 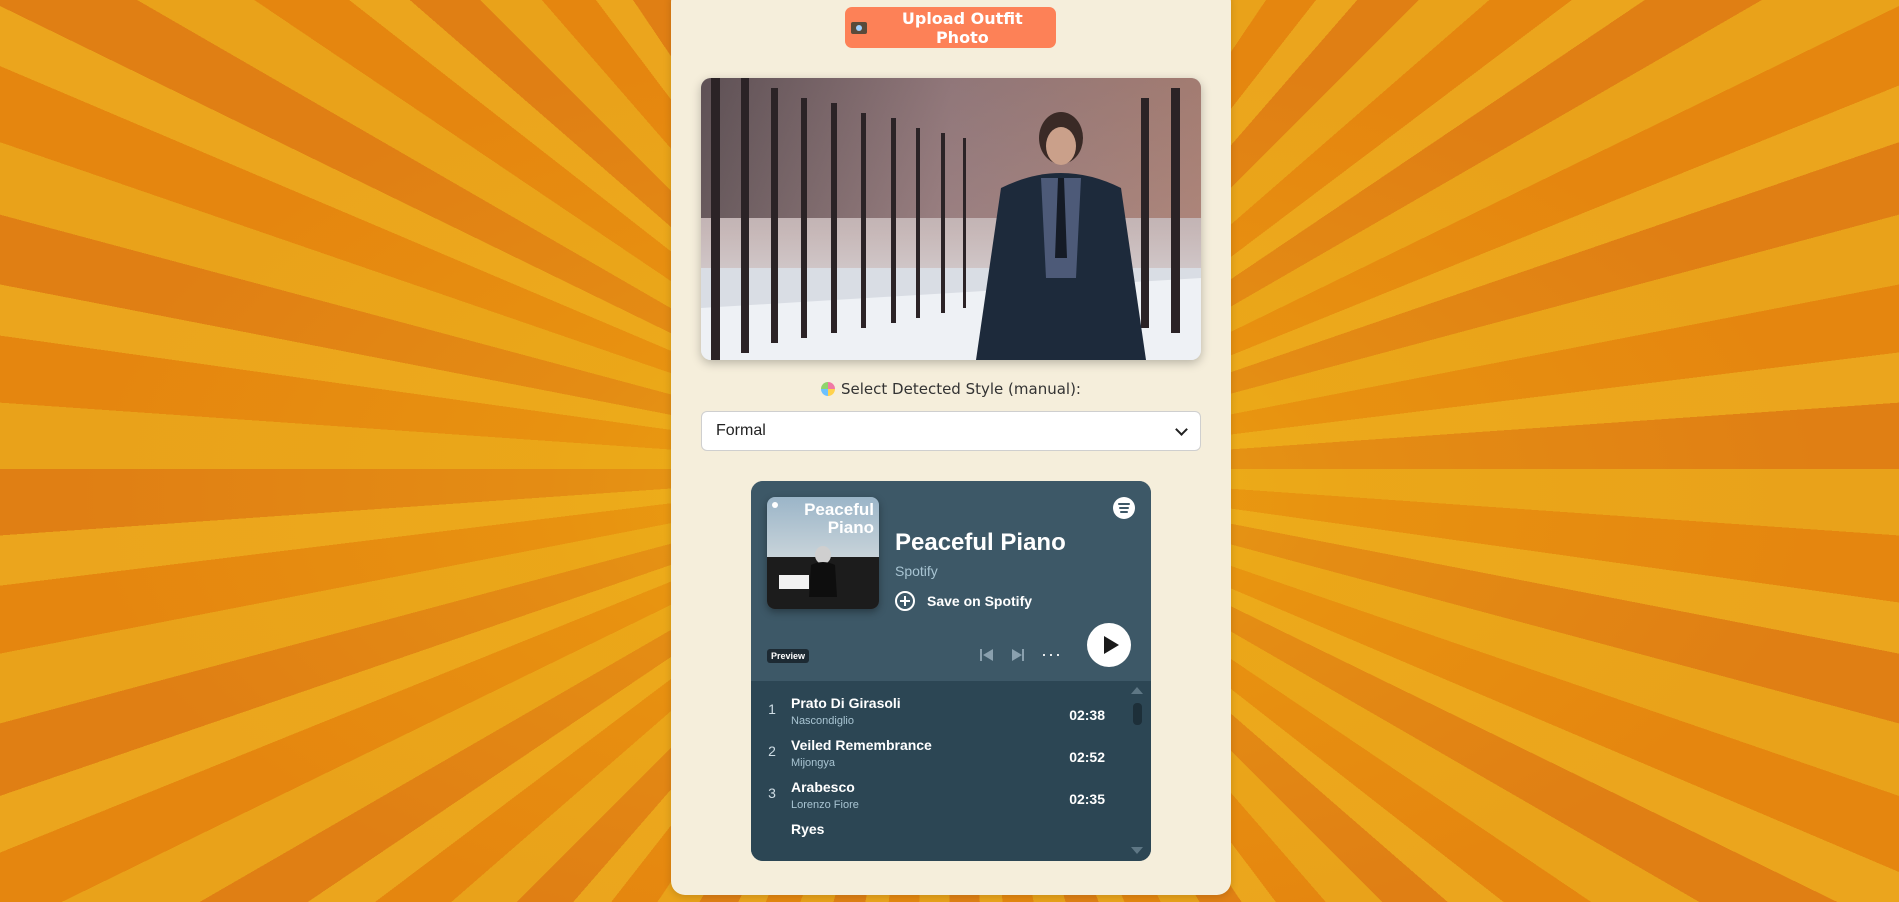 What do you see at coordinates (861, 745) in the screenshot?
I see `track-title: Veiled Remembrance` at bounding box center [861, 745].